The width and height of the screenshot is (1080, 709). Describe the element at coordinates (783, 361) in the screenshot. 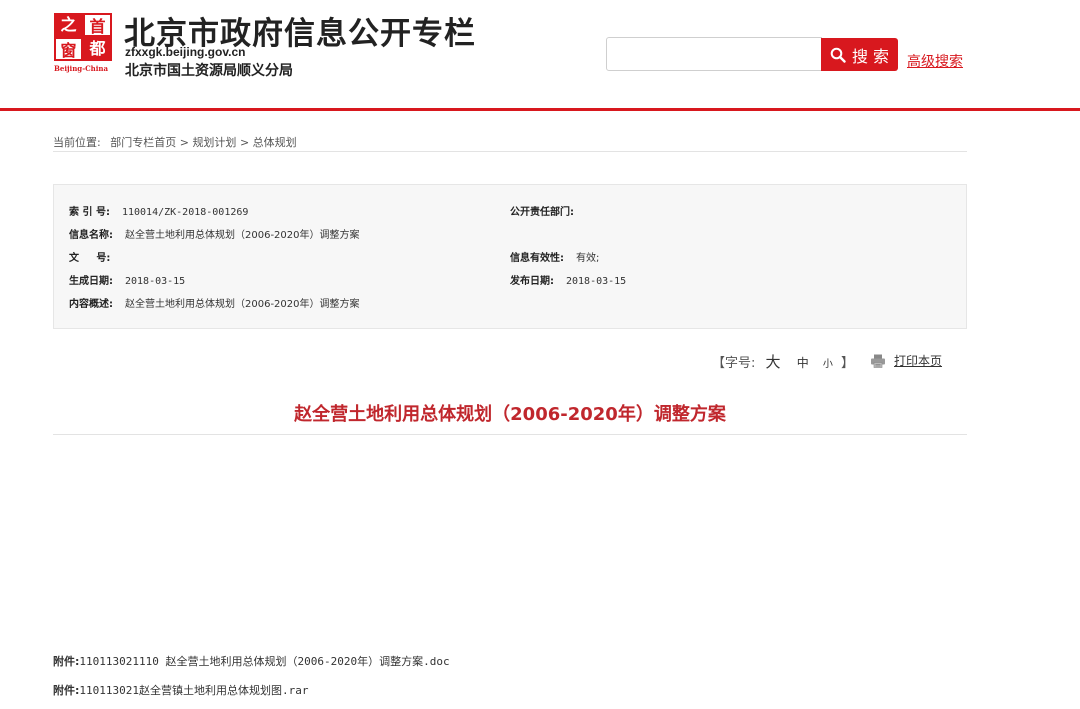

I see `font-size-switcher: 【字号: 大 中 小 】` at that location.